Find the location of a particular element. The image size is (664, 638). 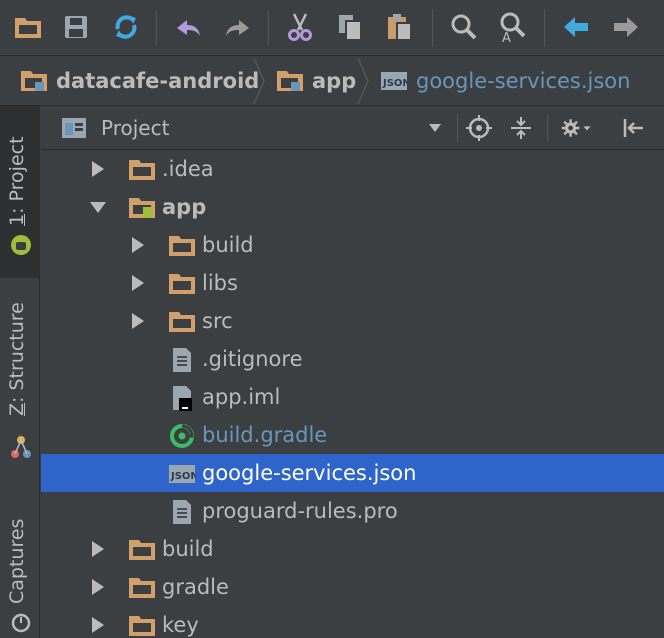

breadcrumb-label: app is located at coordinates (334, 81).